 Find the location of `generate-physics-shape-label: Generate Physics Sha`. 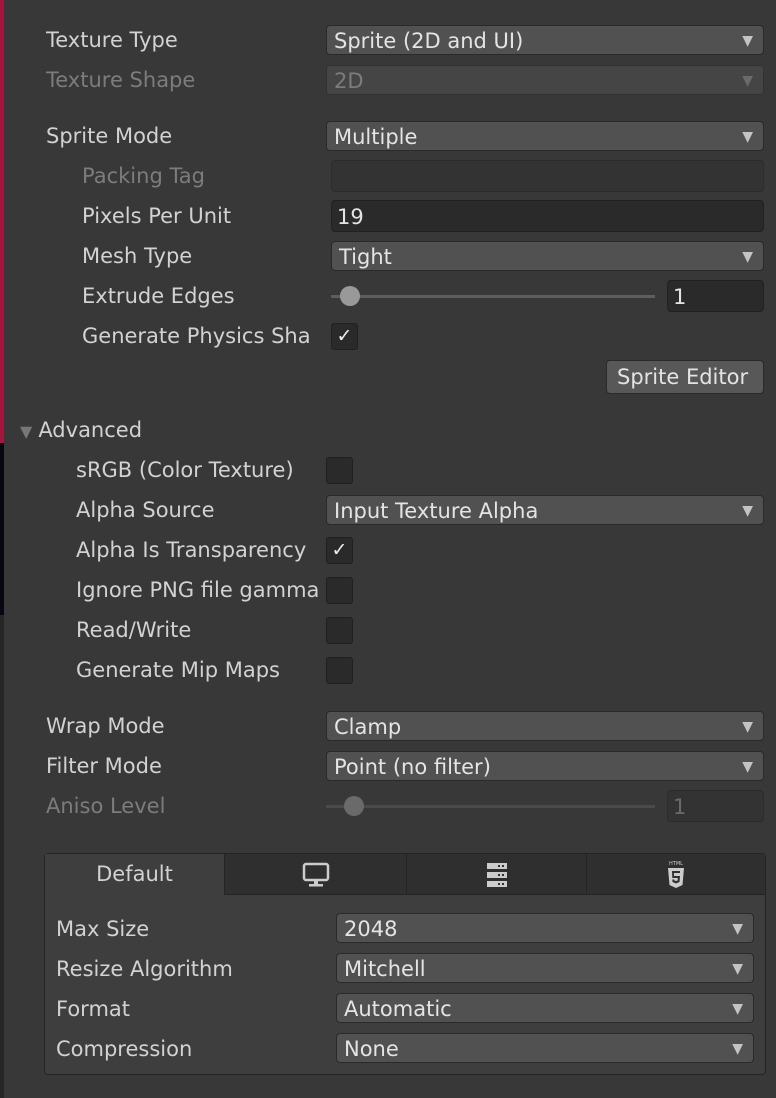

generate-physics-shape-label: Generate Physics Sha is located at coordinates (196, 336).